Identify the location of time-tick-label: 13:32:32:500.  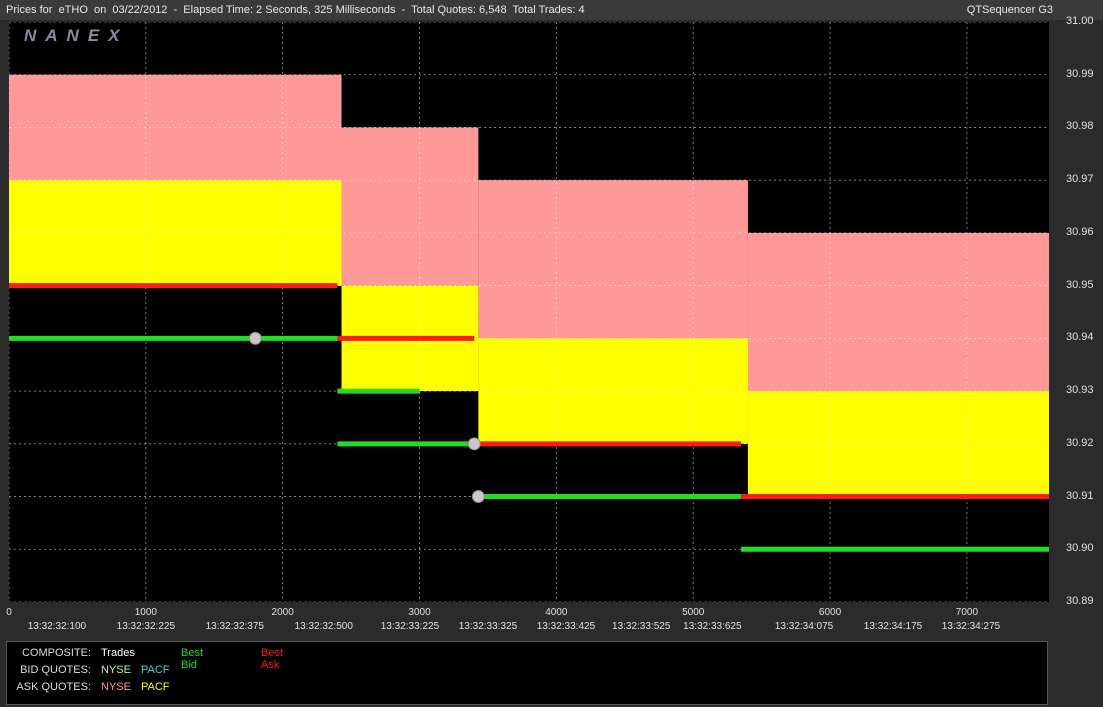
(323, 626).